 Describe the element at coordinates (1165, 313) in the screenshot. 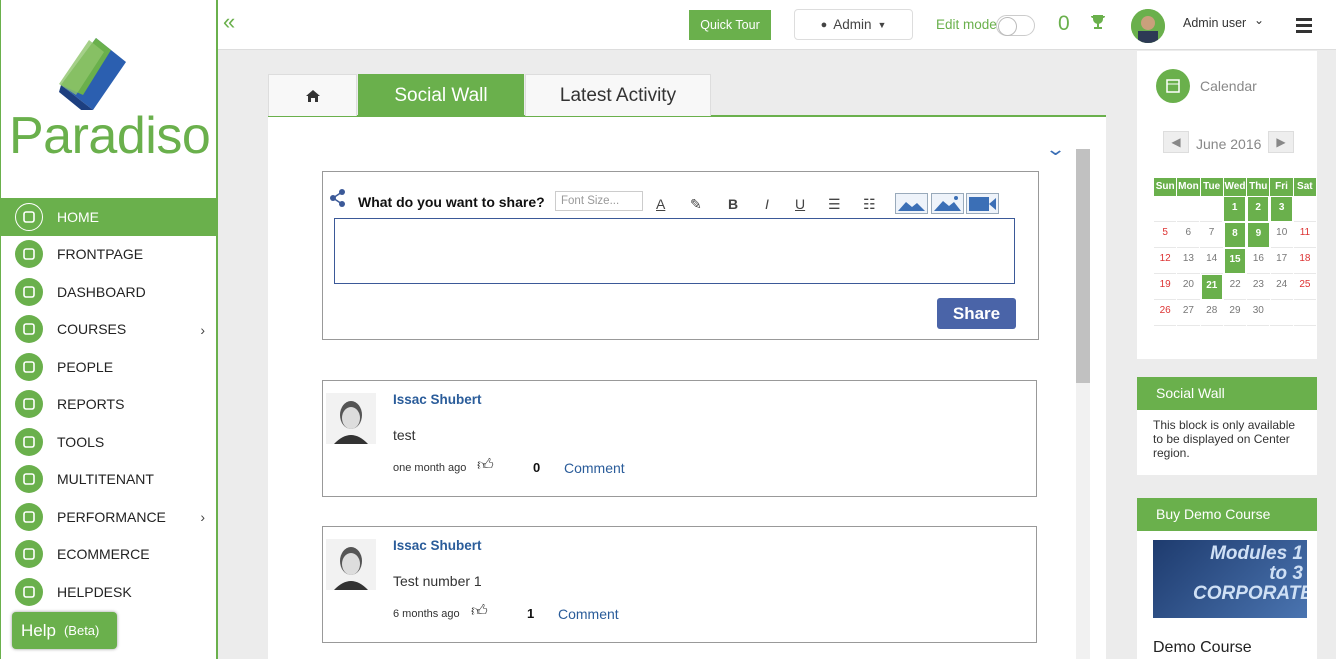

I see `calendar-day: 26` at that location.